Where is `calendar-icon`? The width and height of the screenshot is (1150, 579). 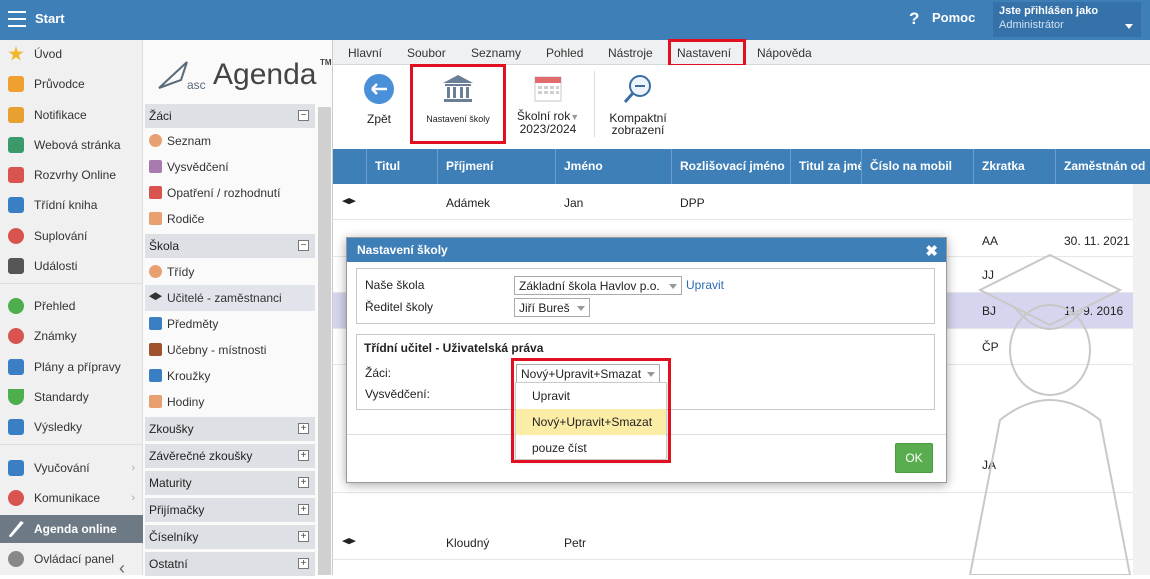 calendar-icon is located at coordinates (548, 89).